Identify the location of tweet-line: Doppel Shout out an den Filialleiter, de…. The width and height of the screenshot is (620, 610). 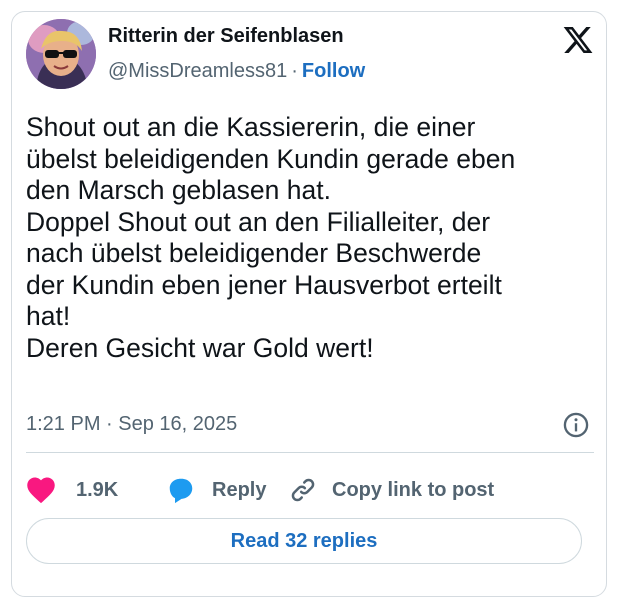
(258, 221).